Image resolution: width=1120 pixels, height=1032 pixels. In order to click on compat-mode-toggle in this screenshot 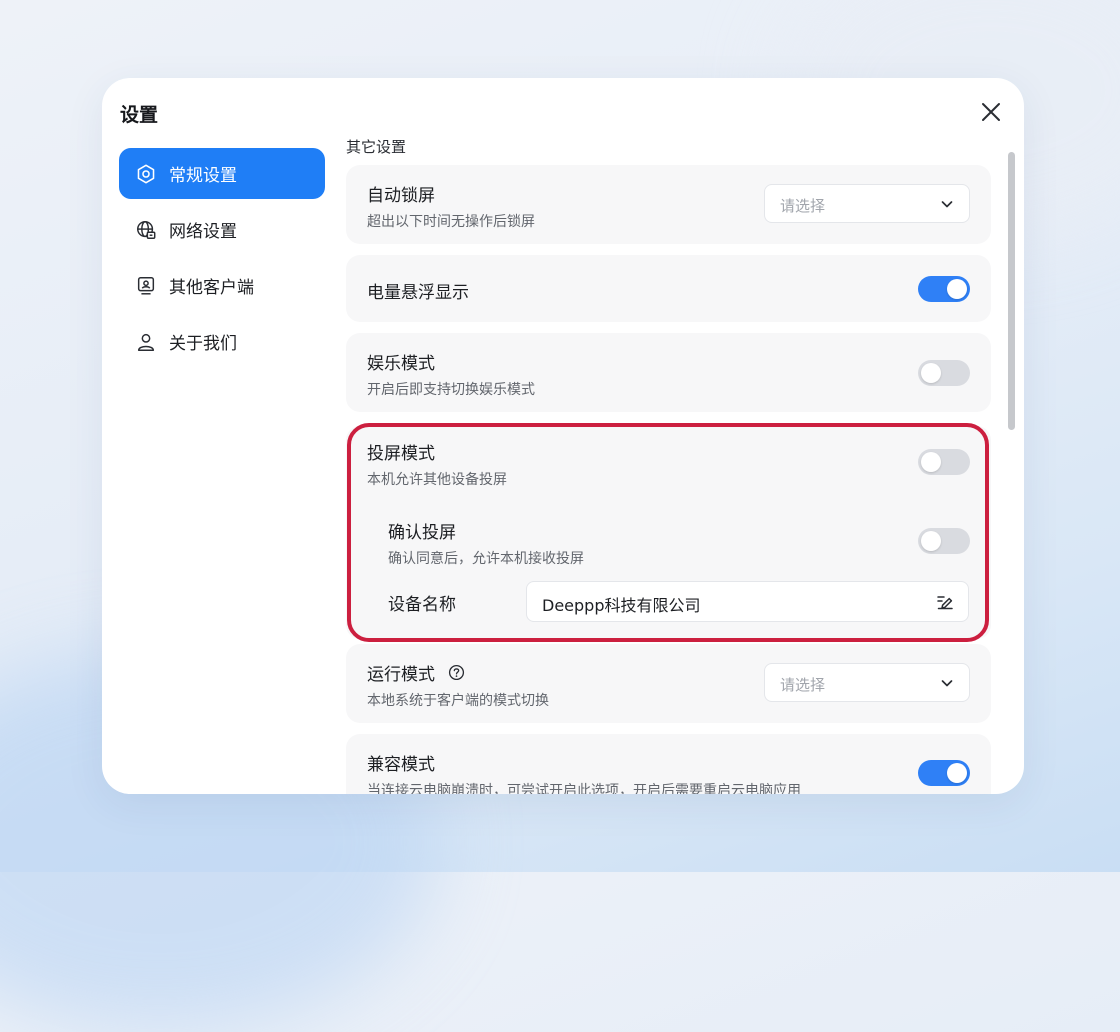, I will do `click(944, 773)`.